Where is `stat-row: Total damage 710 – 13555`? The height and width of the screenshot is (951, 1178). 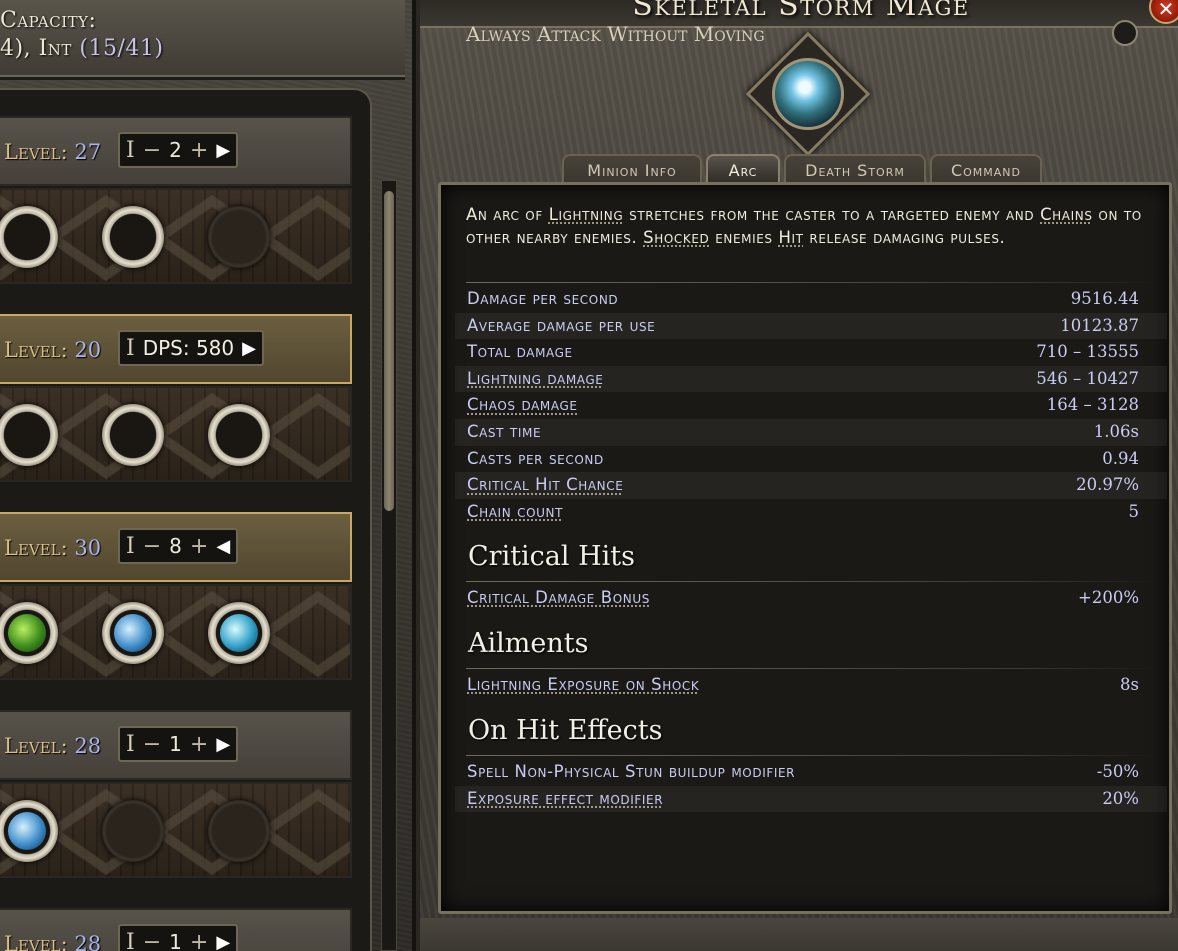 stat-row: Total damage 710 – 13555 is located at coordinates (811, 352).